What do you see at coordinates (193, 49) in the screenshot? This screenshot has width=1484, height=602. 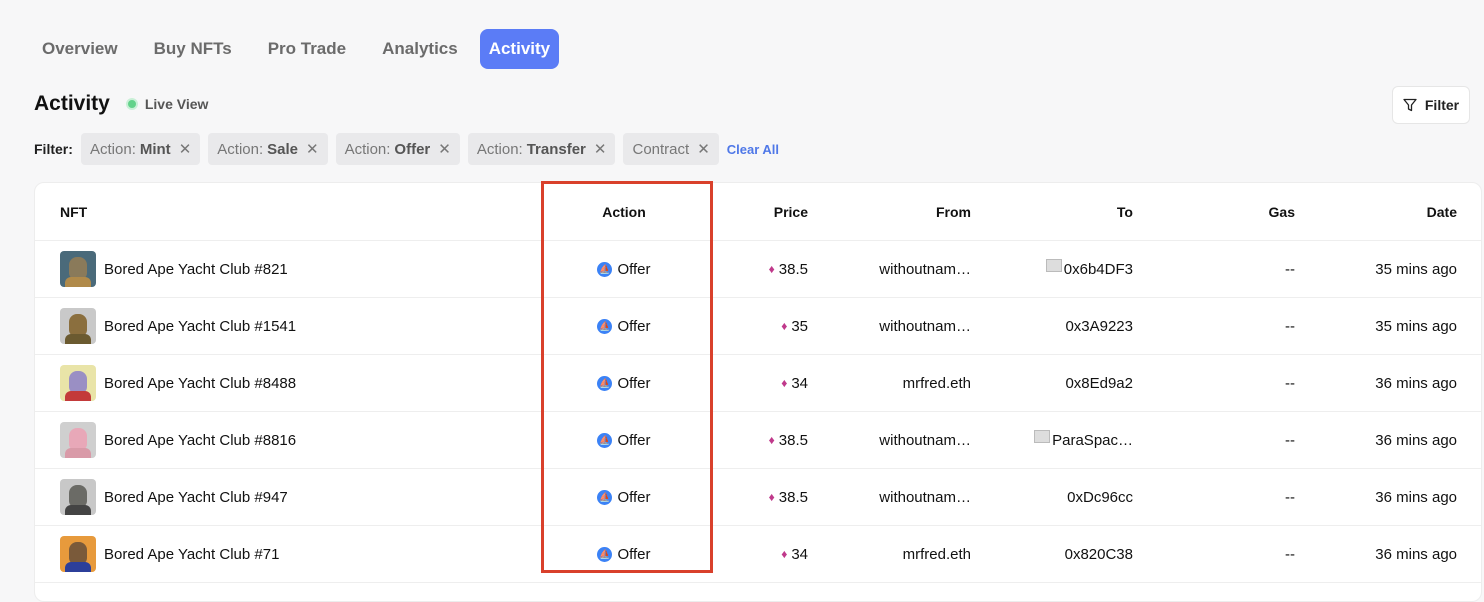 I see `tab-buy-nfts: Buy NFTs` at bounding box center [193, 49].